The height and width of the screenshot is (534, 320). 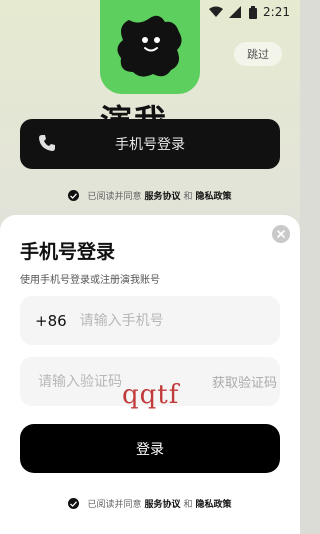 I want to click on phone-input, so click(x=179, y=320).